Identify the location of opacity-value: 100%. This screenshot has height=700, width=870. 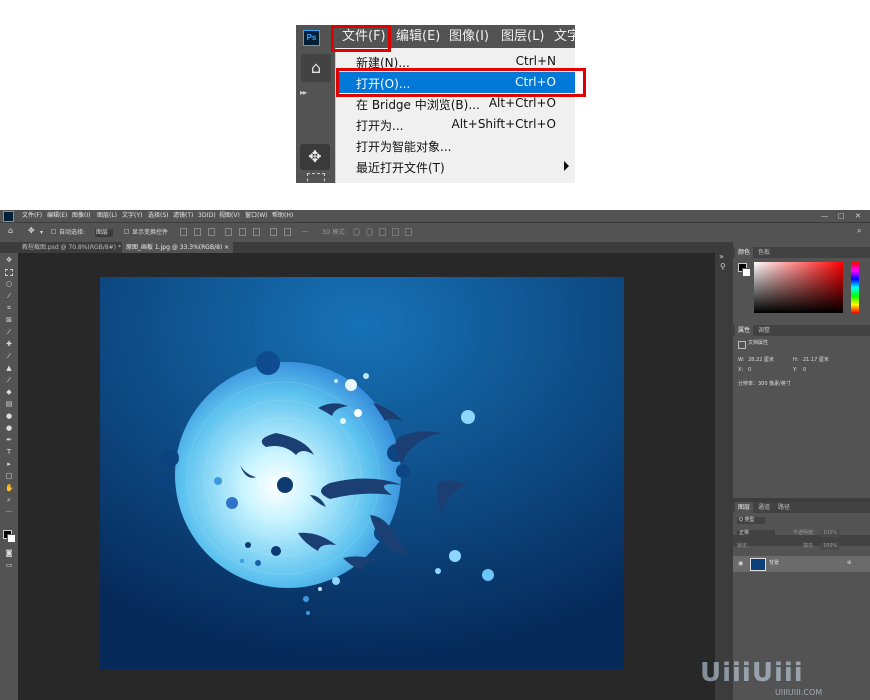
(830, 533).